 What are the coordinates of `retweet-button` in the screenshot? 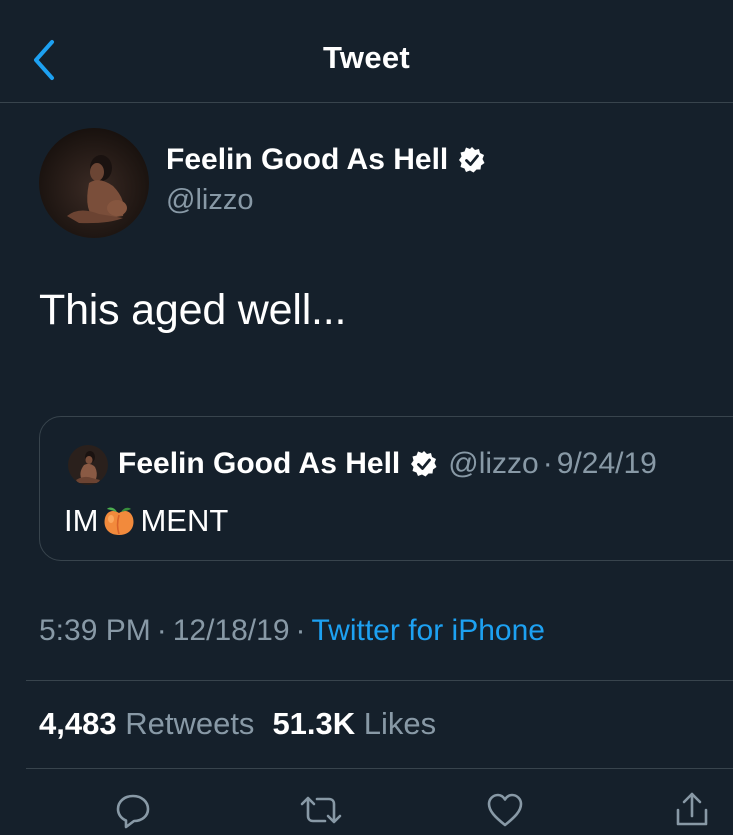 It's located at (320, 810).